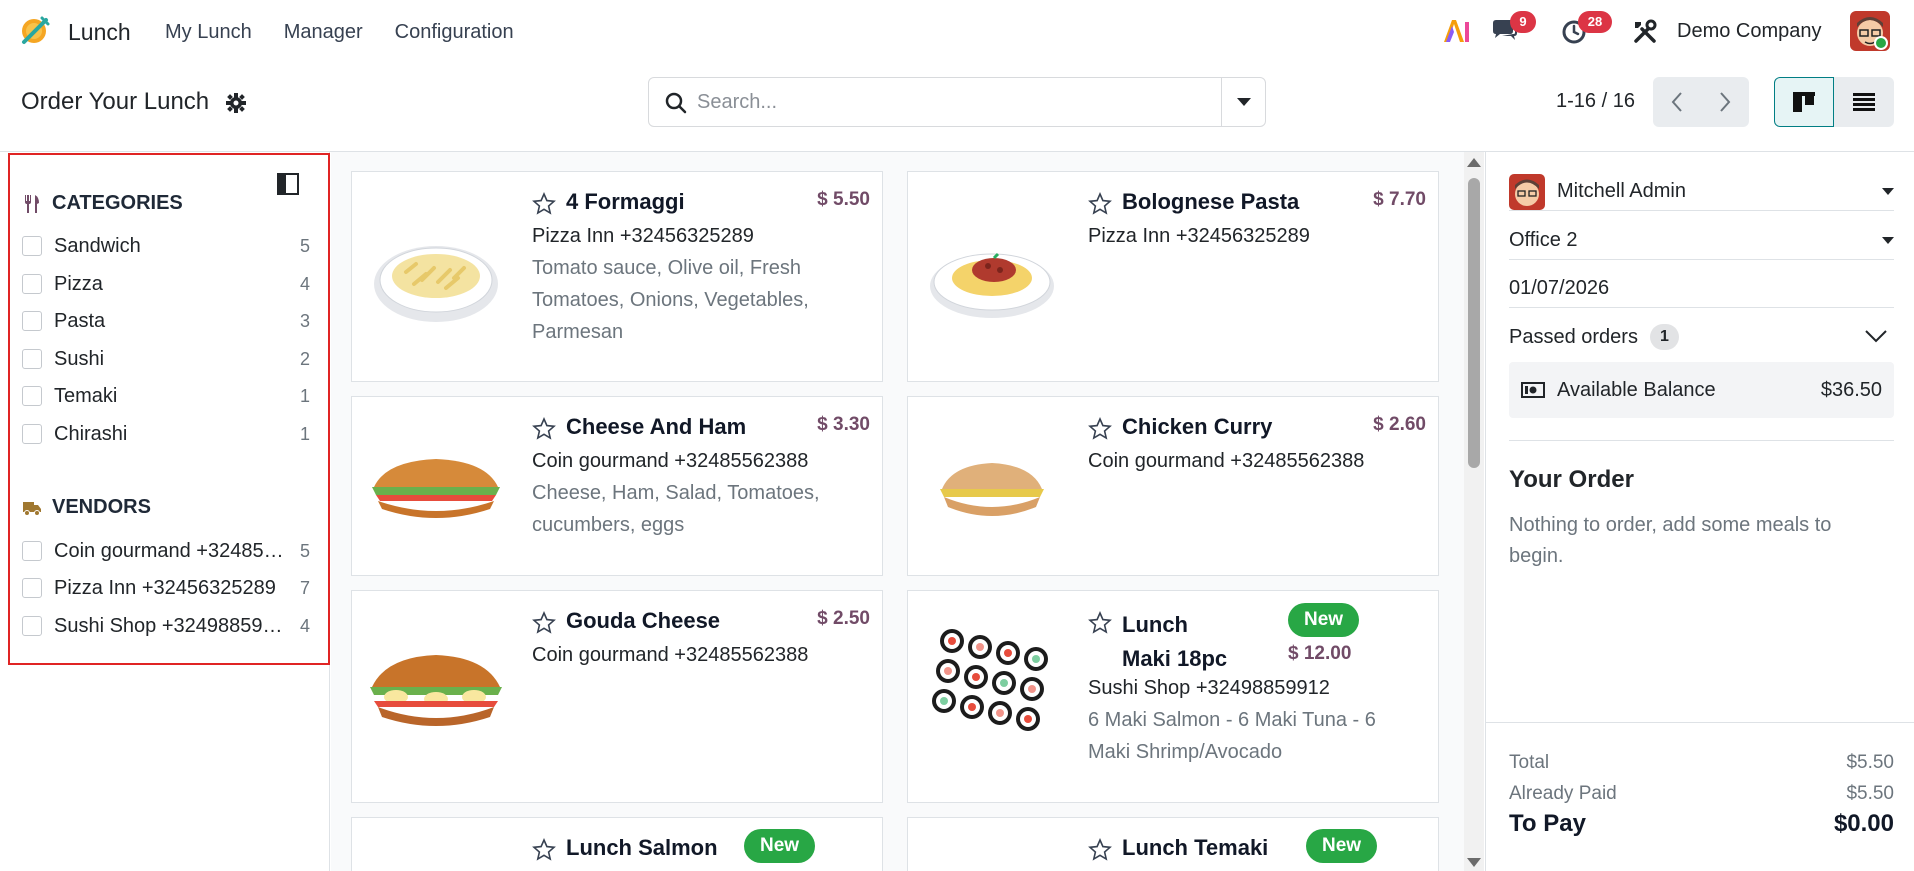 The image size is (1914, 871). What do you see at coordinates (1701, 241) in the screenshot?
I see `location-select: Office 2` at bounding box center [1701, 241].